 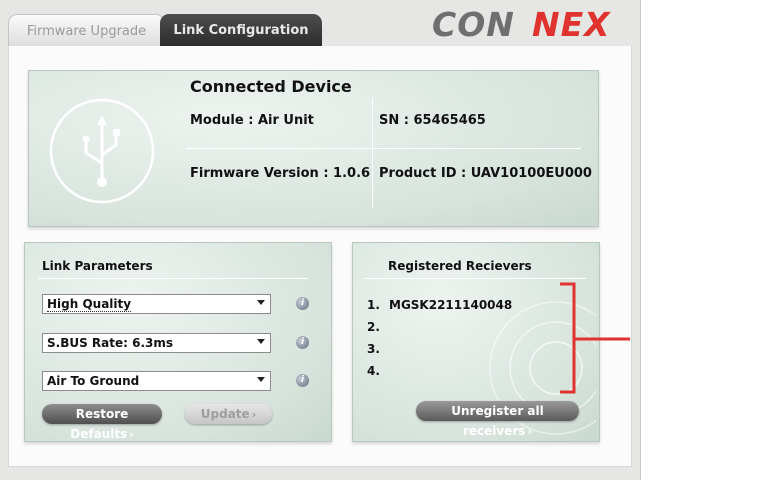 I want to click on unregister-all-button: Unregister all receivers ›, so click(x=497, y=419).